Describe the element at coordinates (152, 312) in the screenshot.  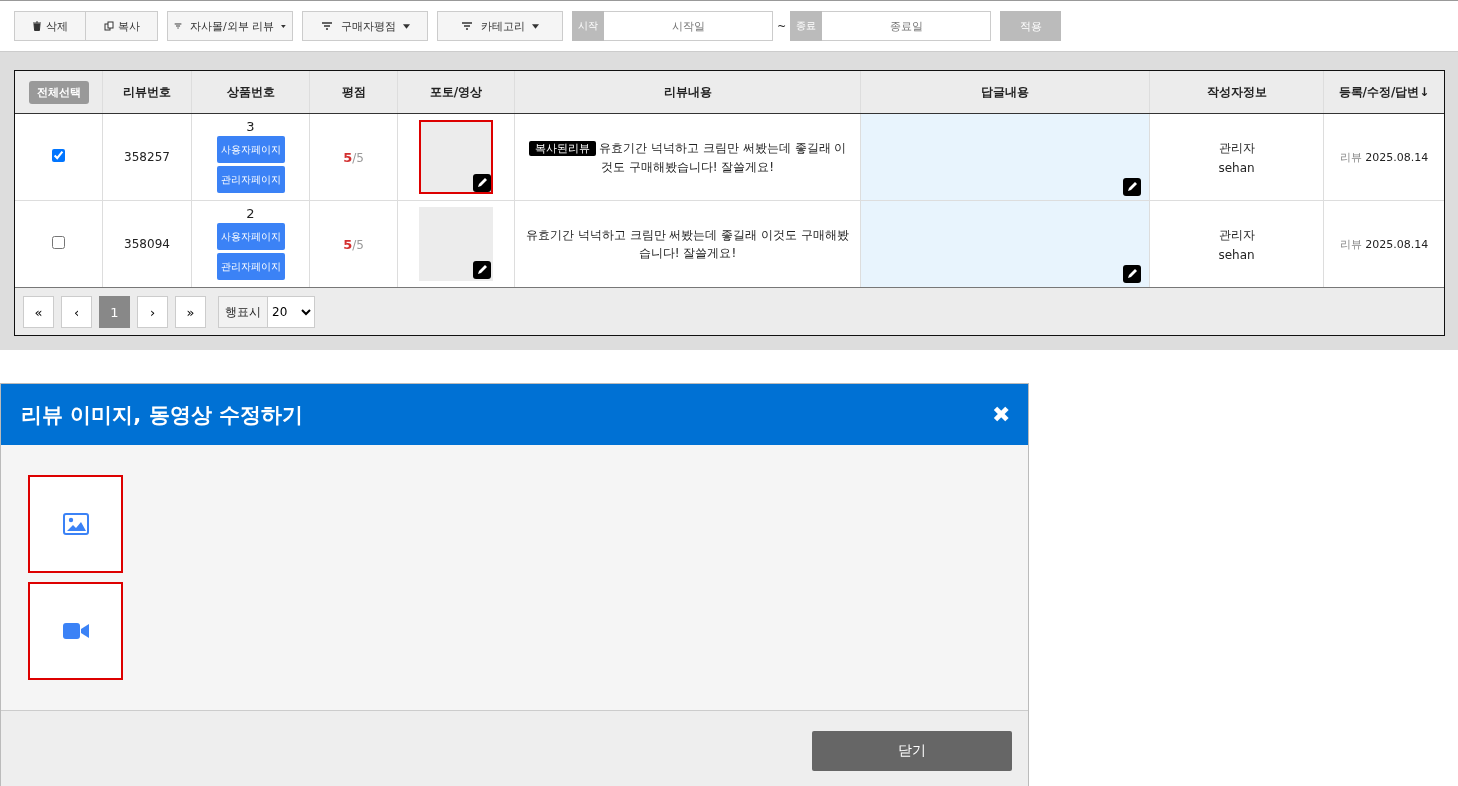
I see `next-page-button: ›` at that location.